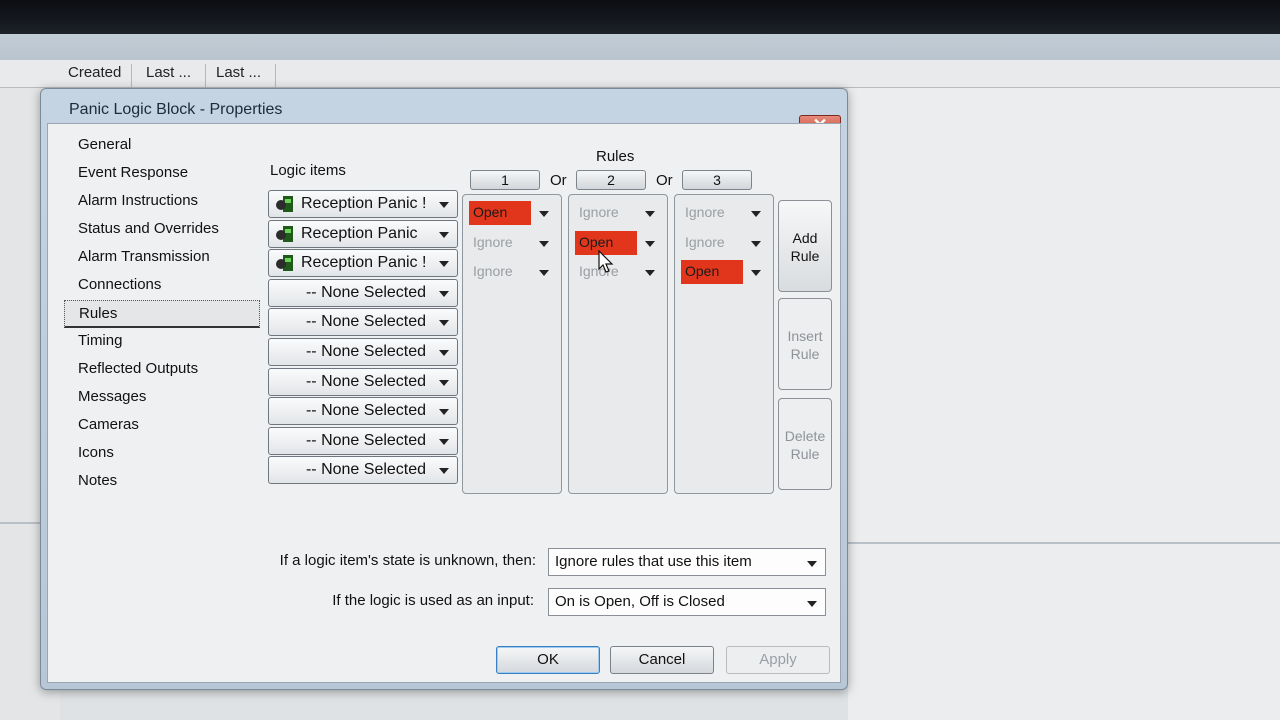 The width and height of the screenshot is (1280, 720). I want to click on ok-button: OK, so click(548, 660).